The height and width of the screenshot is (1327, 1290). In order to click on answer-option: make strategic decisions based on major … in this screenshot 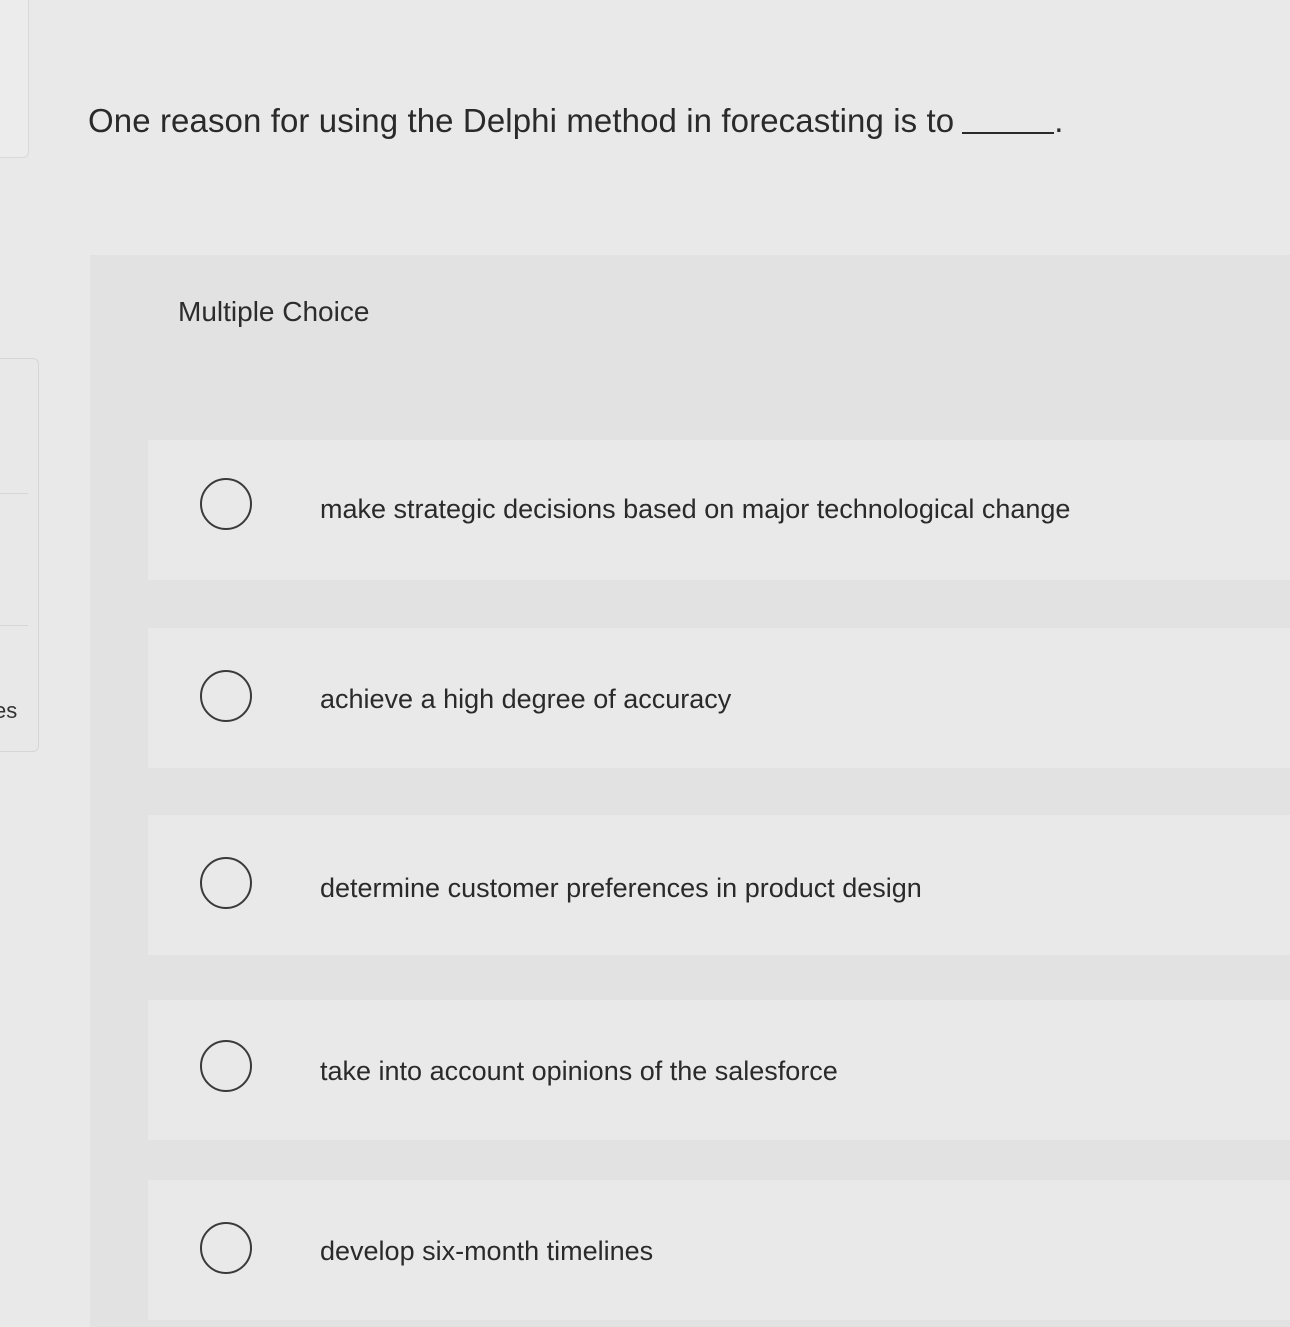, I will do `click(719, 510)`.